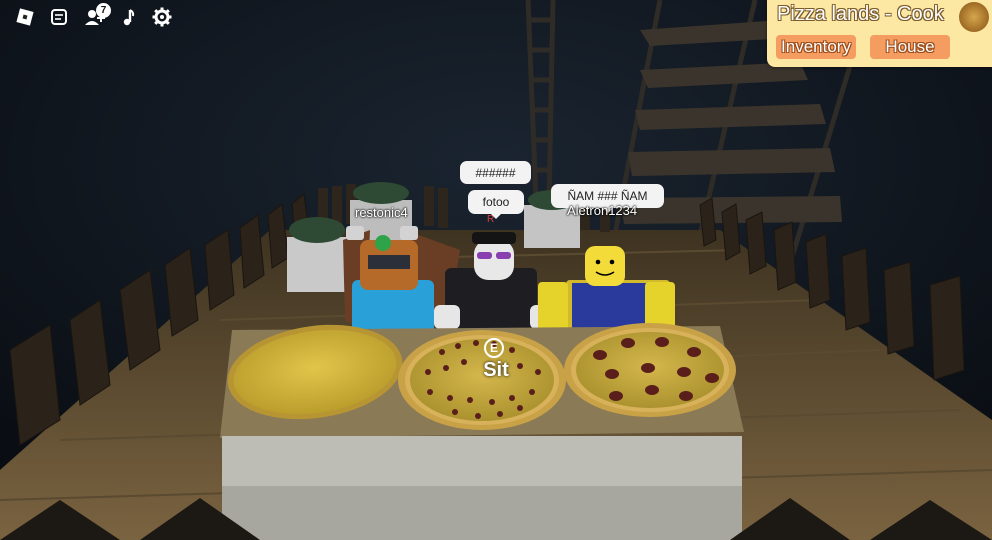 The width and height of the screenshot is (992, 540). What do you see at coordinates (25, 17) in the screenshot?
I see `roblox-menu-icon` at bounding box center [25, 17].